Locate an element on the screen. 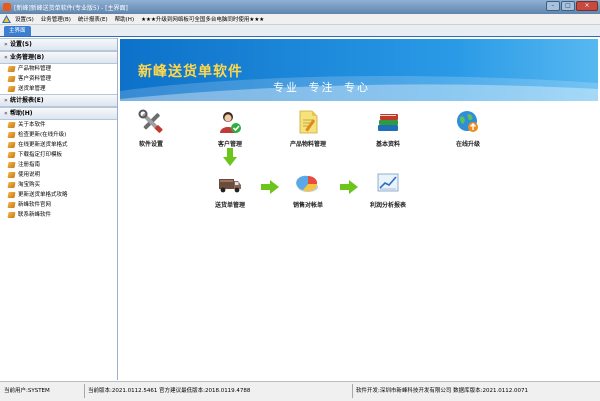  module-customers: 客户管理 is located at coordinates (230, 128).